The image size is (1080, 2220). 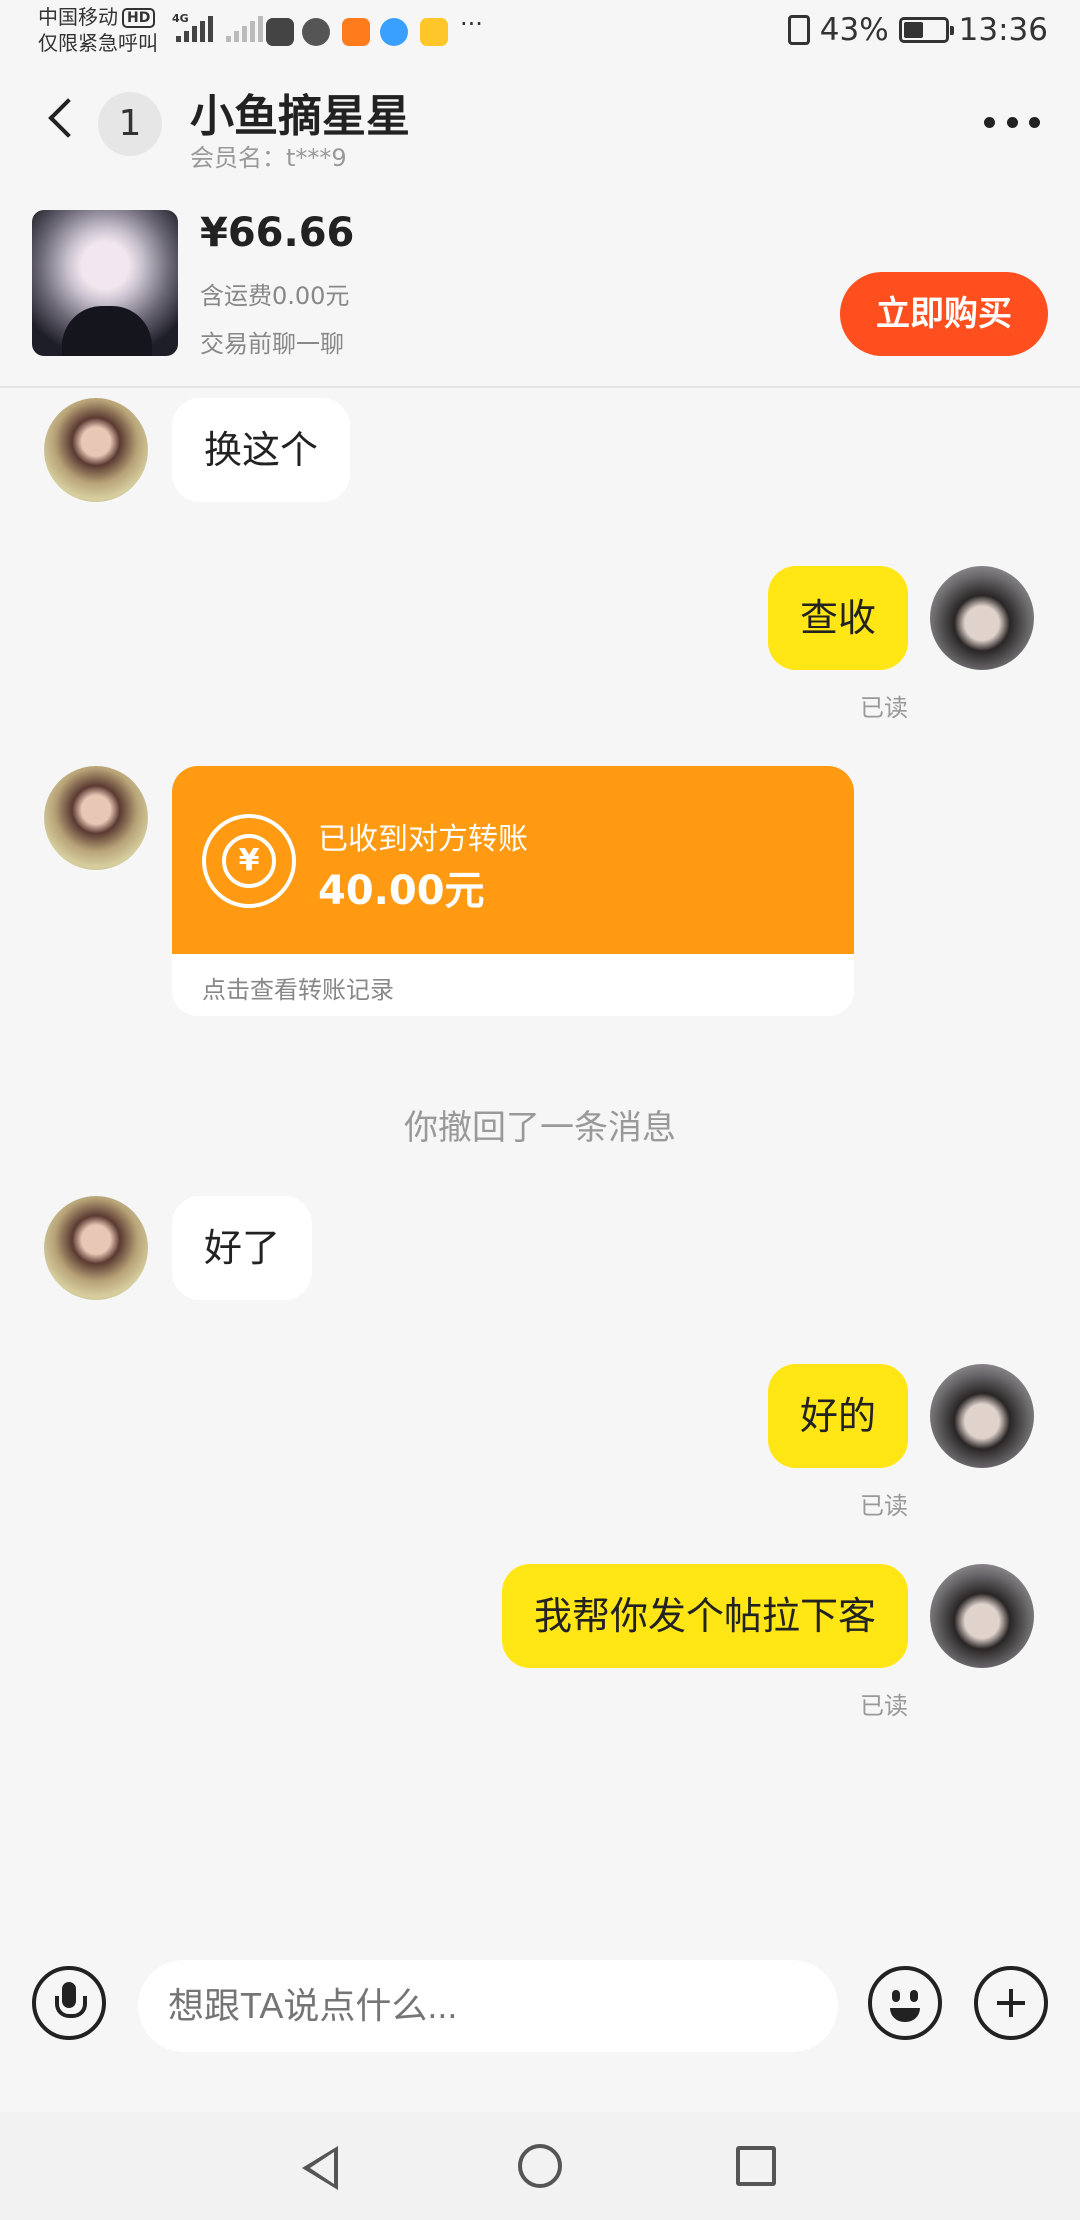 What do you see at coordinates (434, 32) in the screenshot?
I see `files-app-icon` at bounding box center [434, 32].